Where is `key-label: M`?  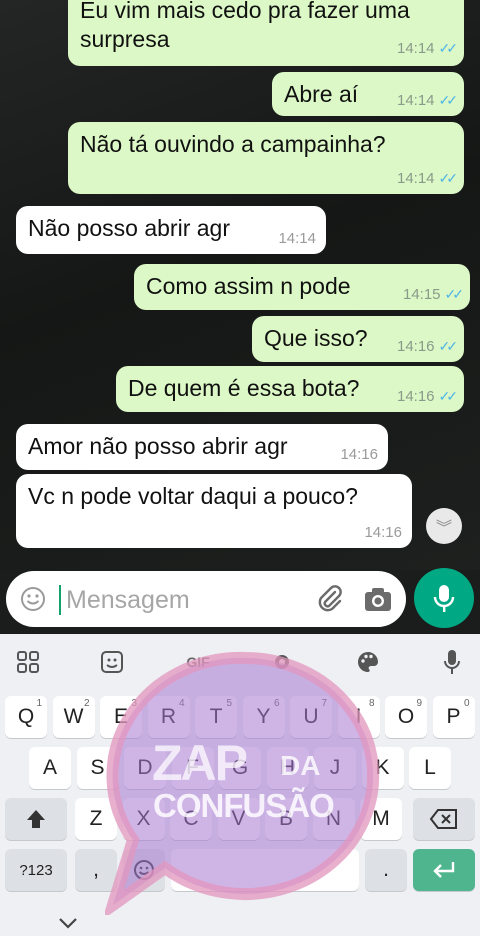 key-label: M is located at coordinates (381, 818).